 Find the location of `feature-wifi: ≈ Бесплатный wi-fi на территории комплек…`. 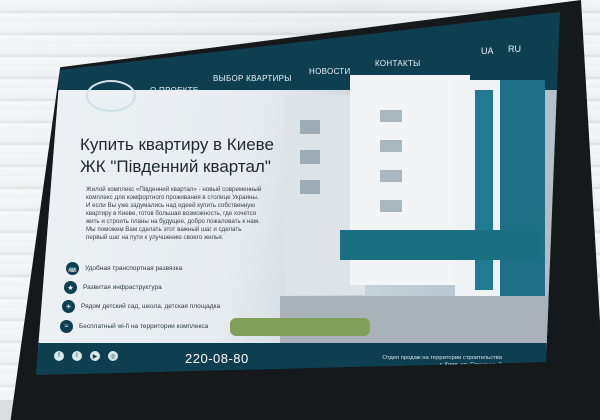

feature-wifi: ≈ Бесплатный wi-fi на территории комплек… is located at coordinates (134, 326).